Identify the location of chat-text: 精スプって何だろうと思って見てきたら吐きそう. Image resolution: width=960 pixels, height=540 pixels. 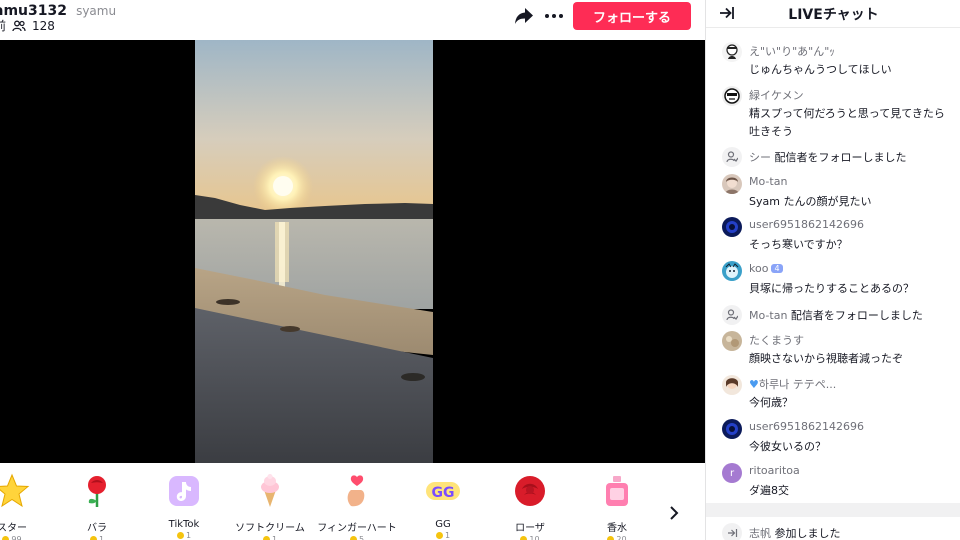
(847, 122).